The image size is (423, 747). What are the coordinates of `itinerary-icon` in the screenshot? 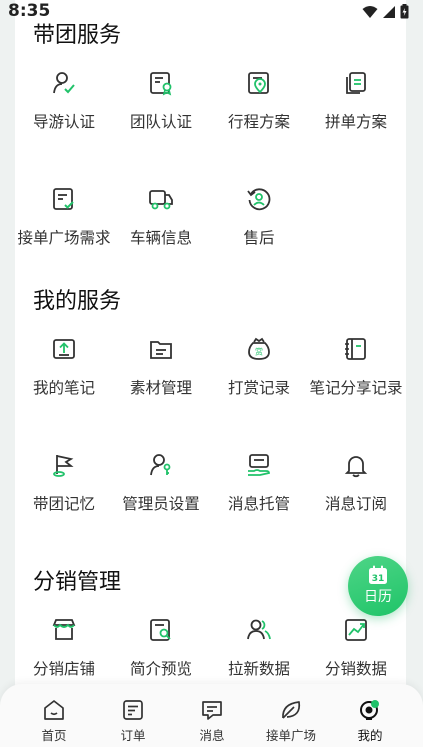 It's located at (258, 83).